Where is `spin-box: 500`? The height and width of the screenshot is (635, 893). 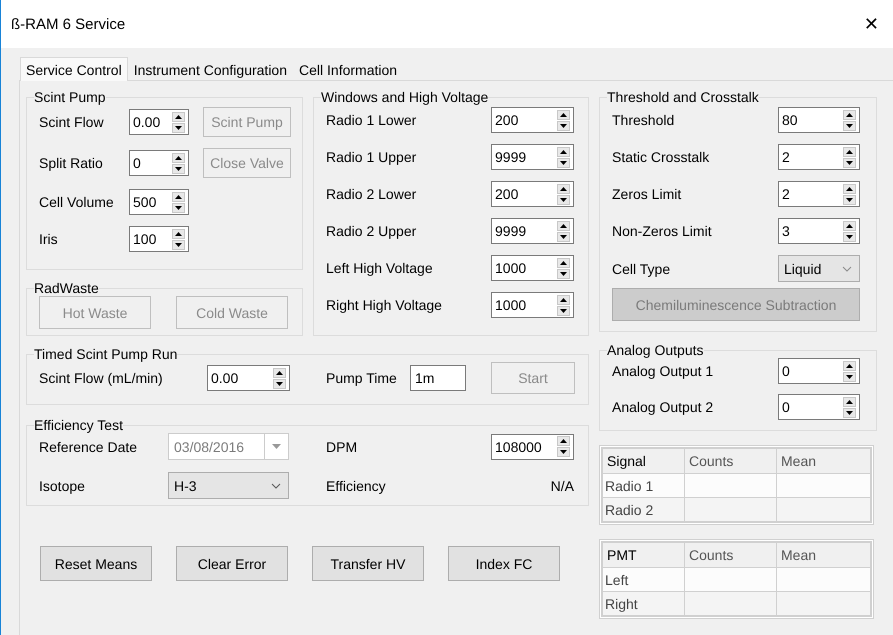
spin-box: 500 is located at coordinates (159, 202).